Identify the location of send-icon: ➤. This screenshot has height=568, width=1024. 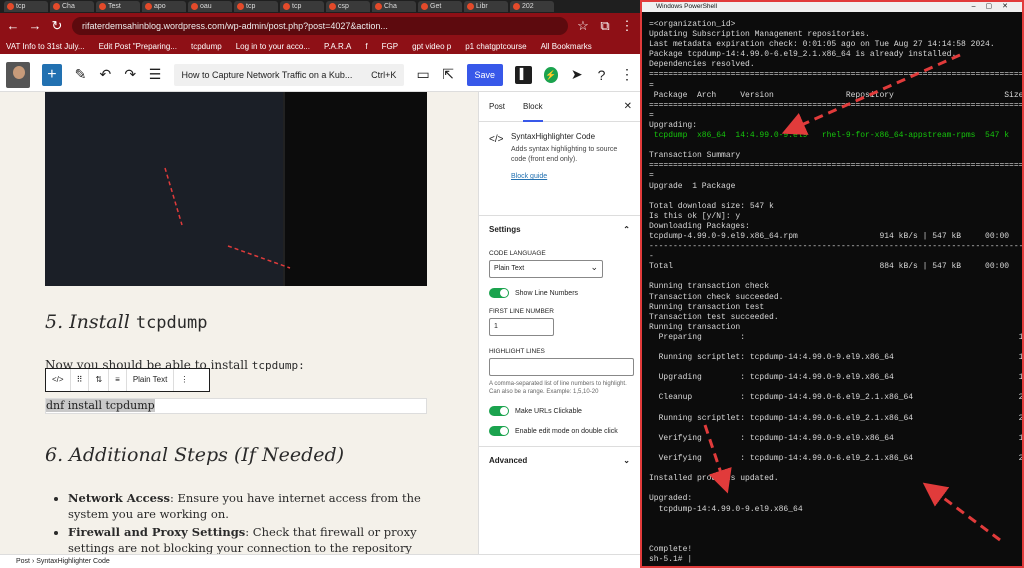
(576, 74).